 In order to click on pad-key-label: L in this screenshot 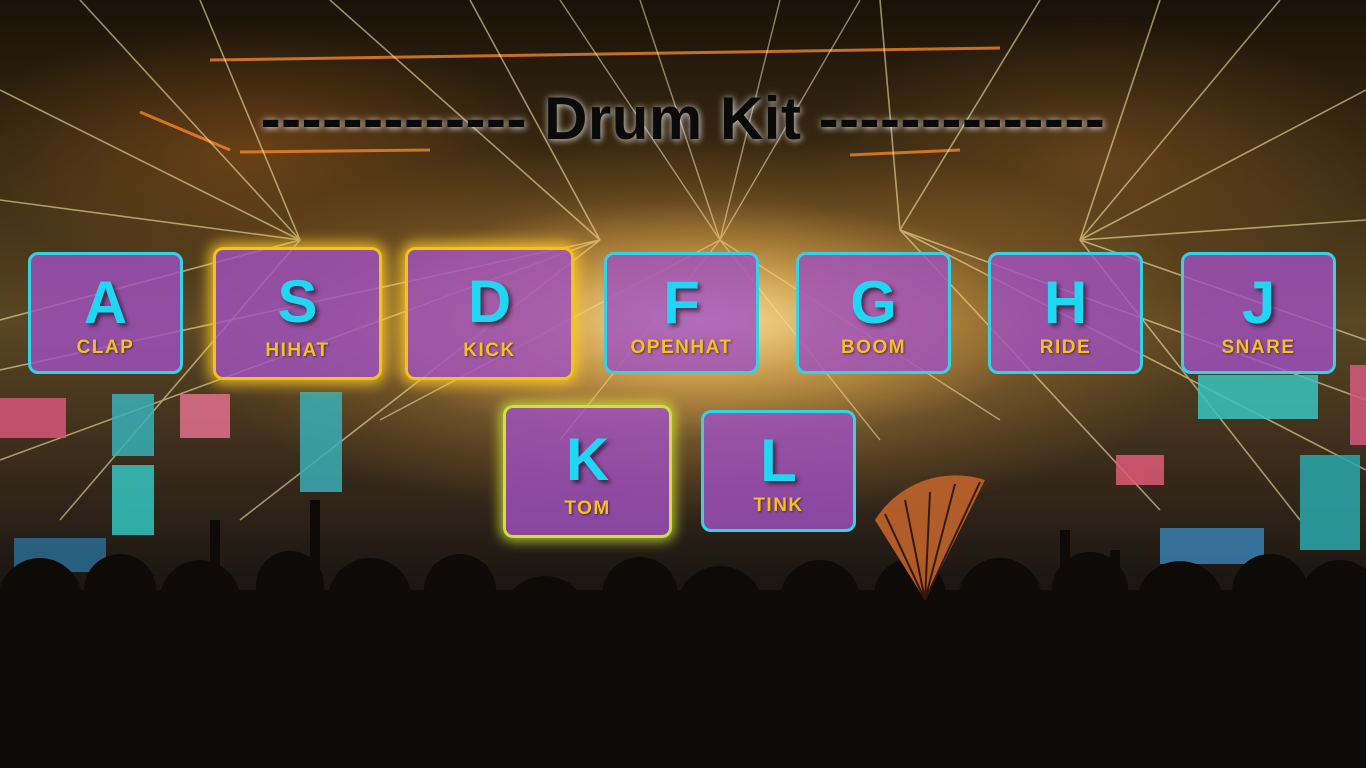, I will do `click(778, 460)`.